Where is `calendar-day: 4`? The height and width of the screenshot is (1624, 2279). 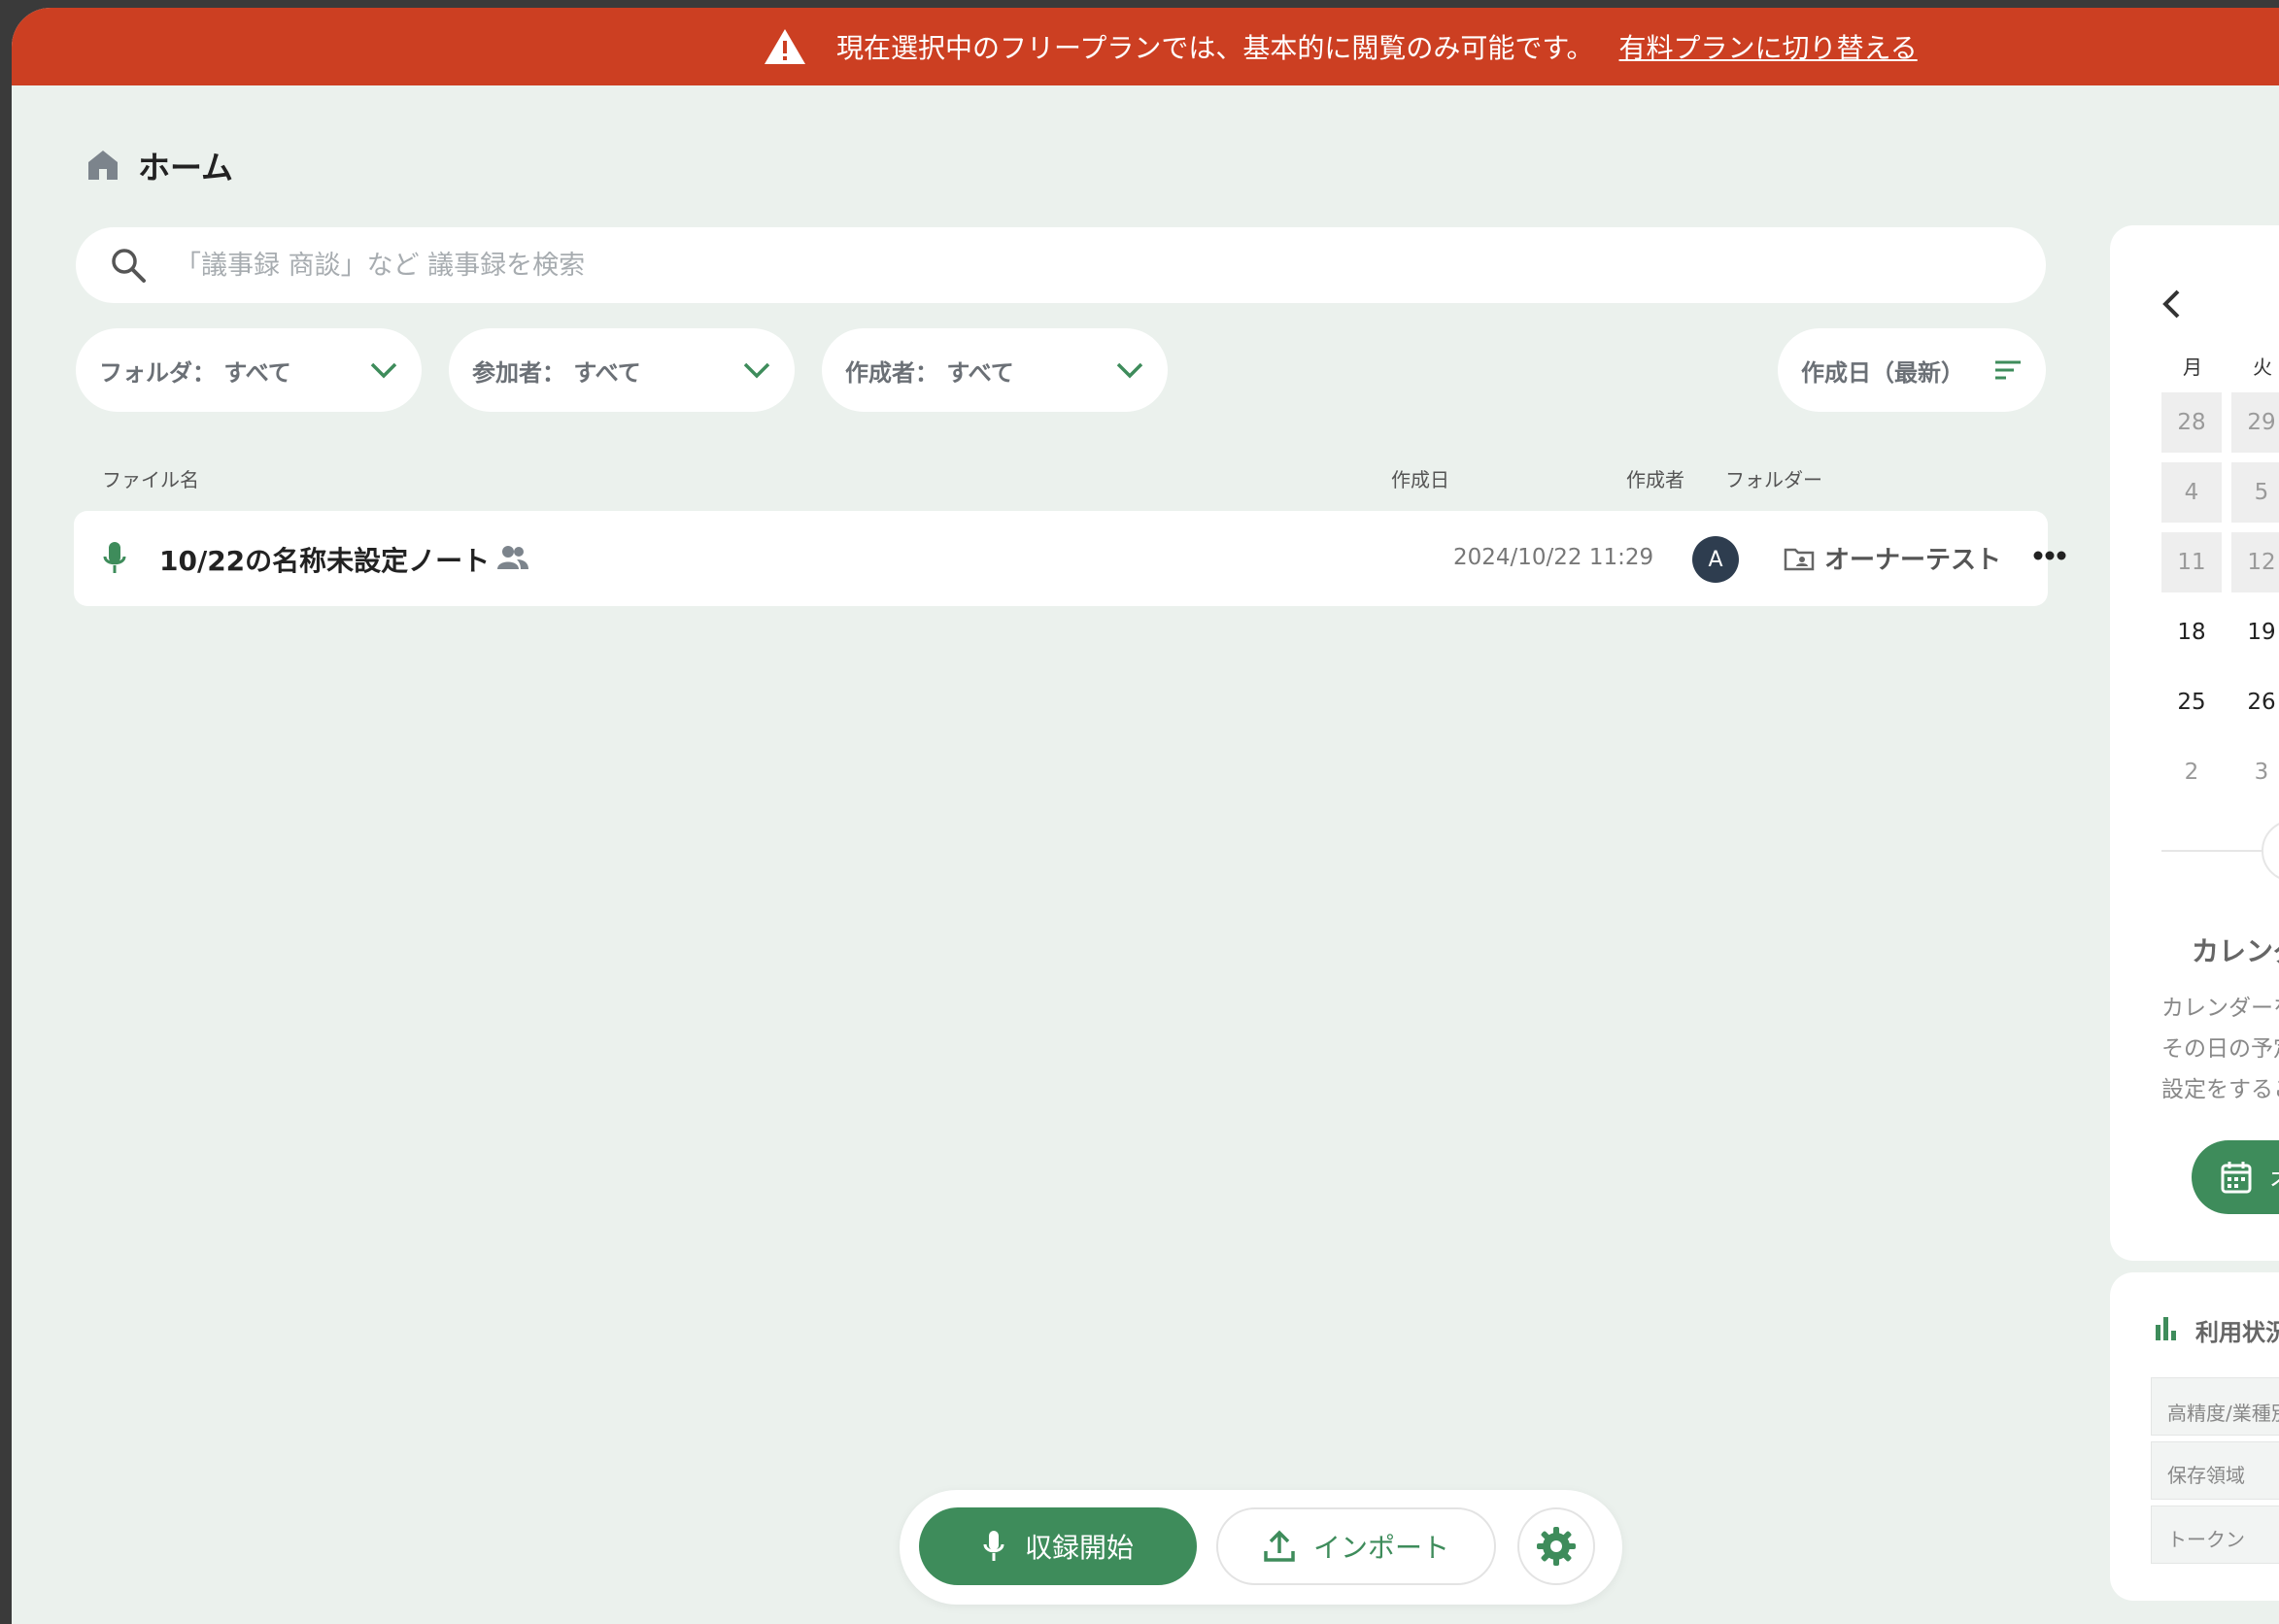 calendar-day: 4 is located at coordinates (2191, 492).